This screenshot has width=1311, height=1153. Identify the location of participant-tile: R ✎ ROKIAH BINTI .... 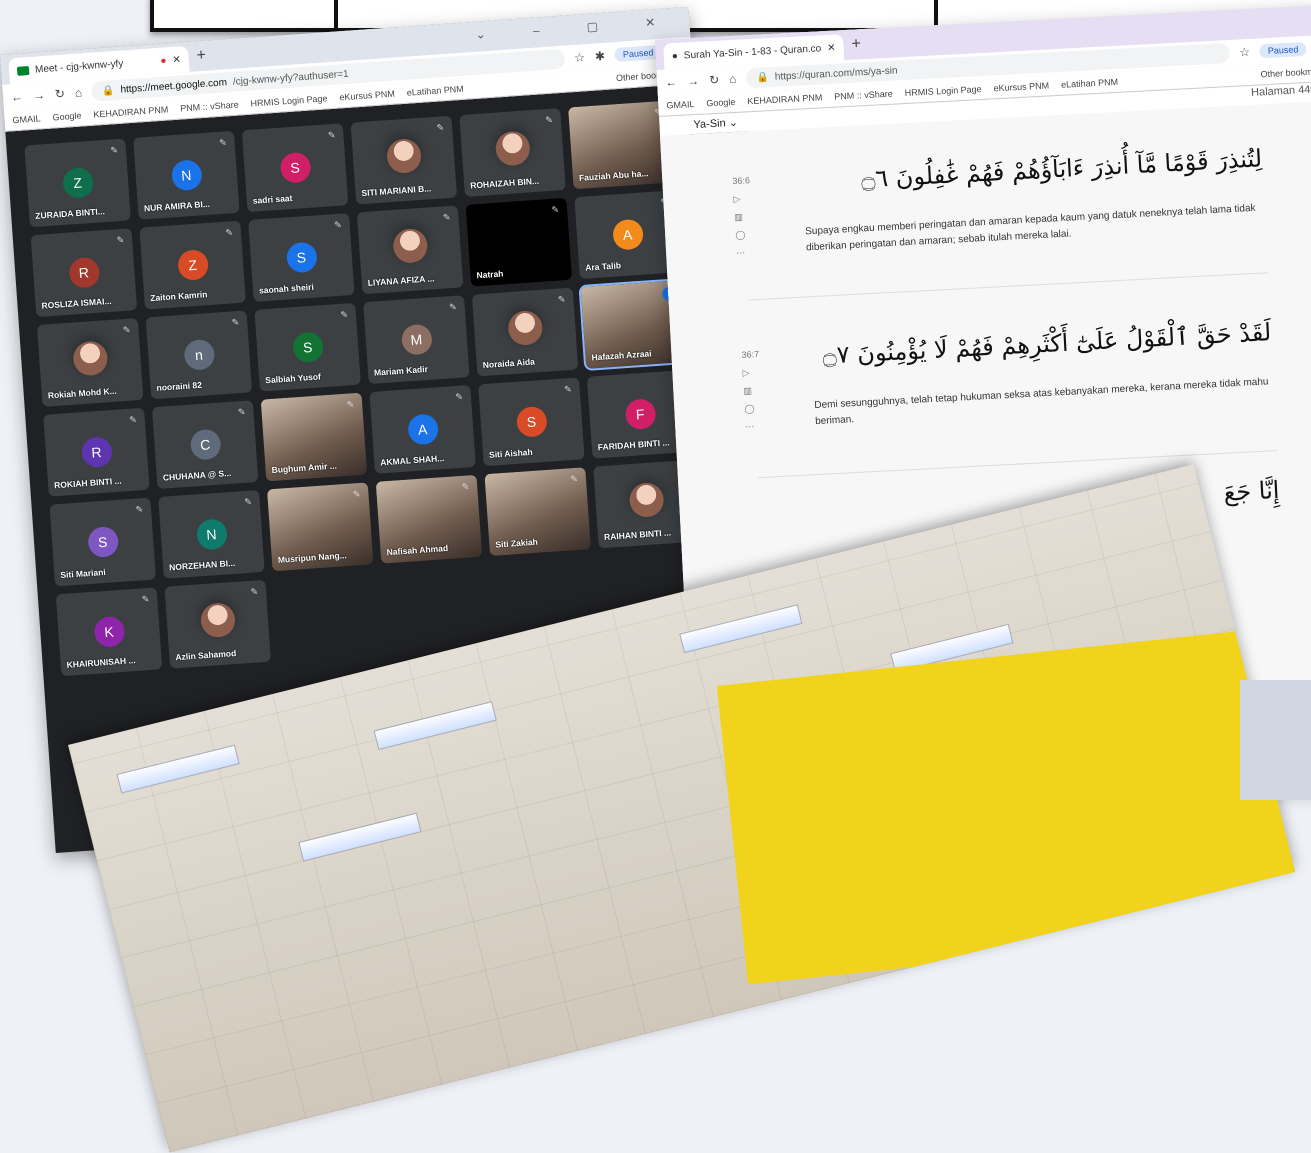
(96, 452).